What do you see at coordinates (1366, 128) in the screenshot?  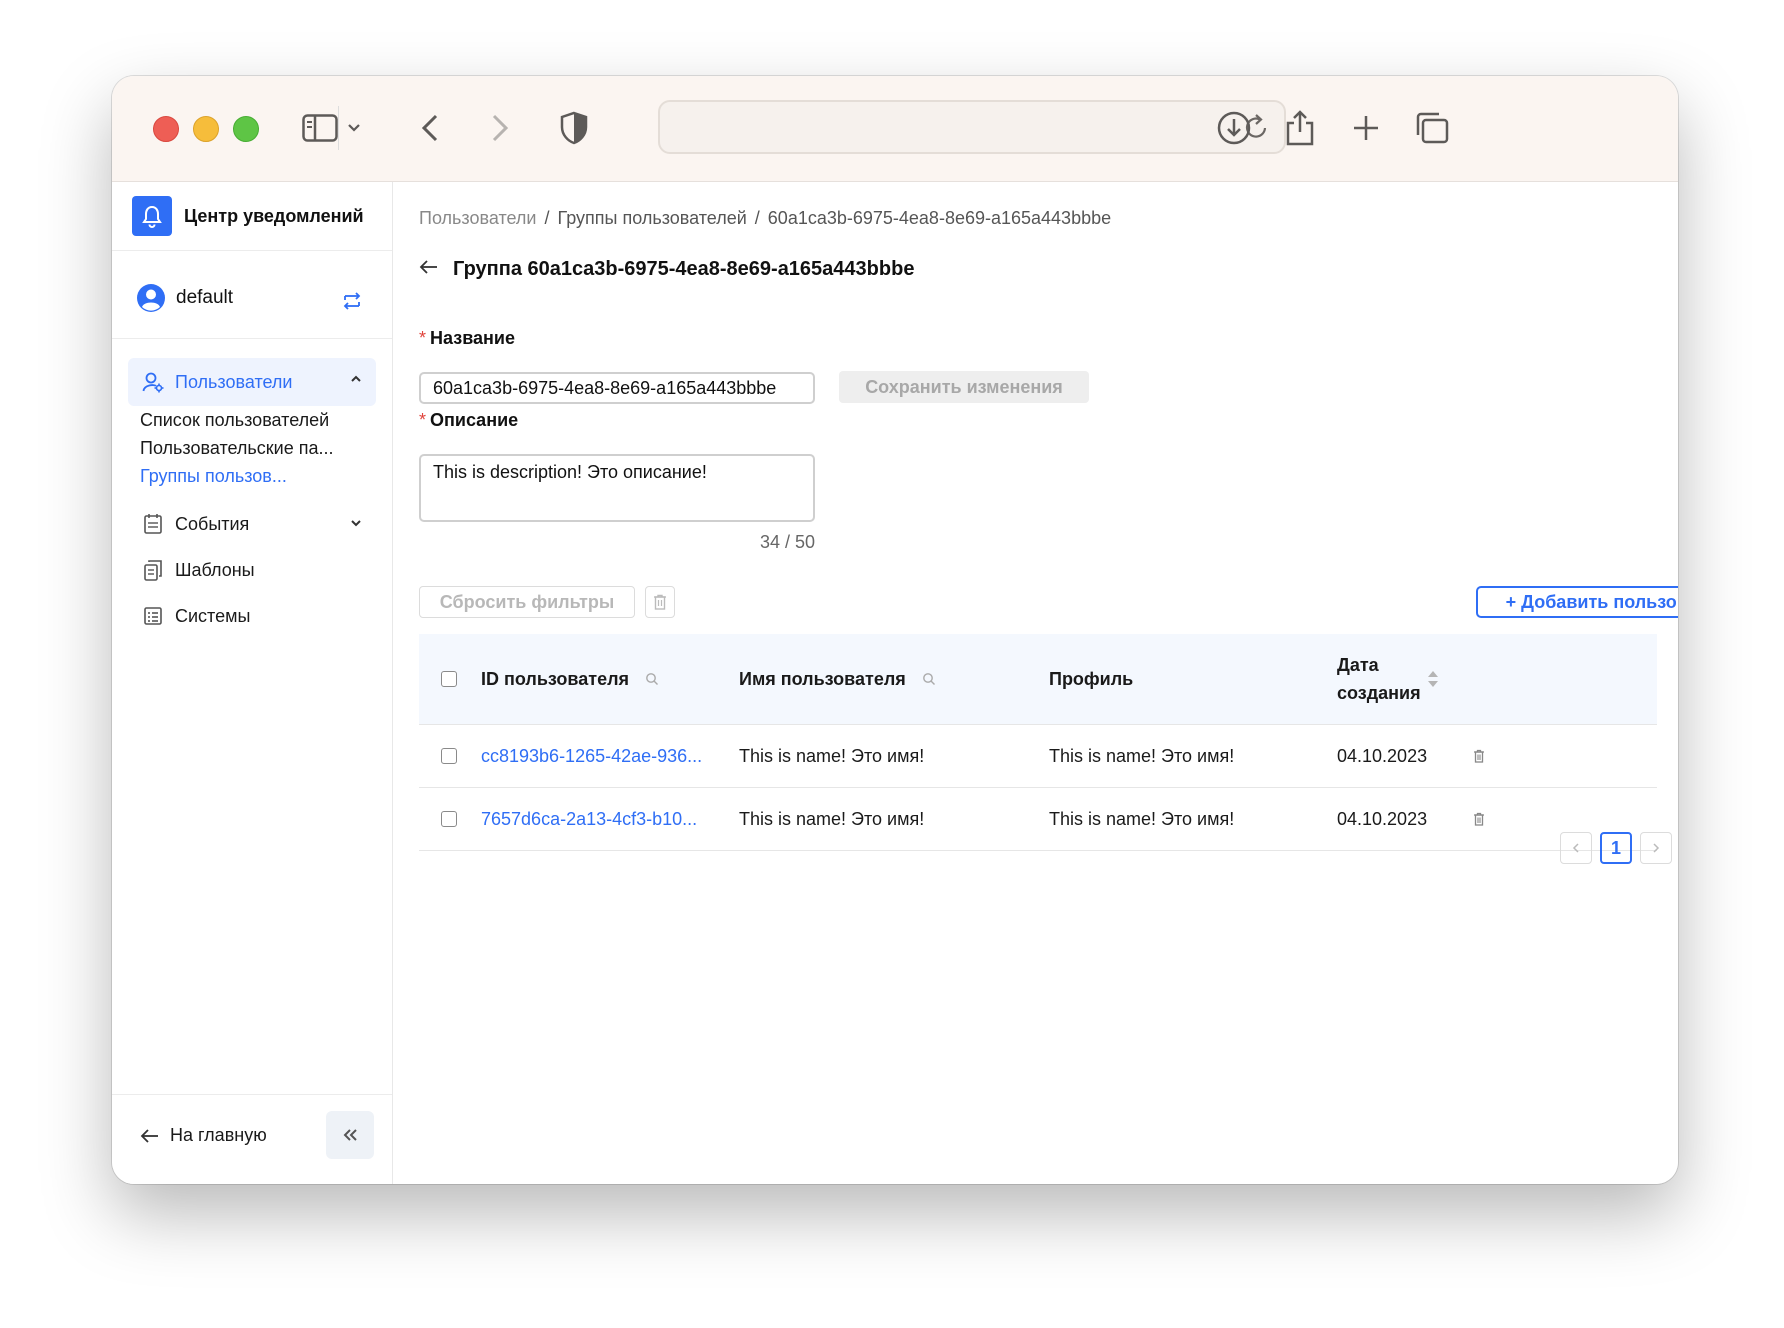 I see `new-tab-icon` at bounding box center [1366, 128].